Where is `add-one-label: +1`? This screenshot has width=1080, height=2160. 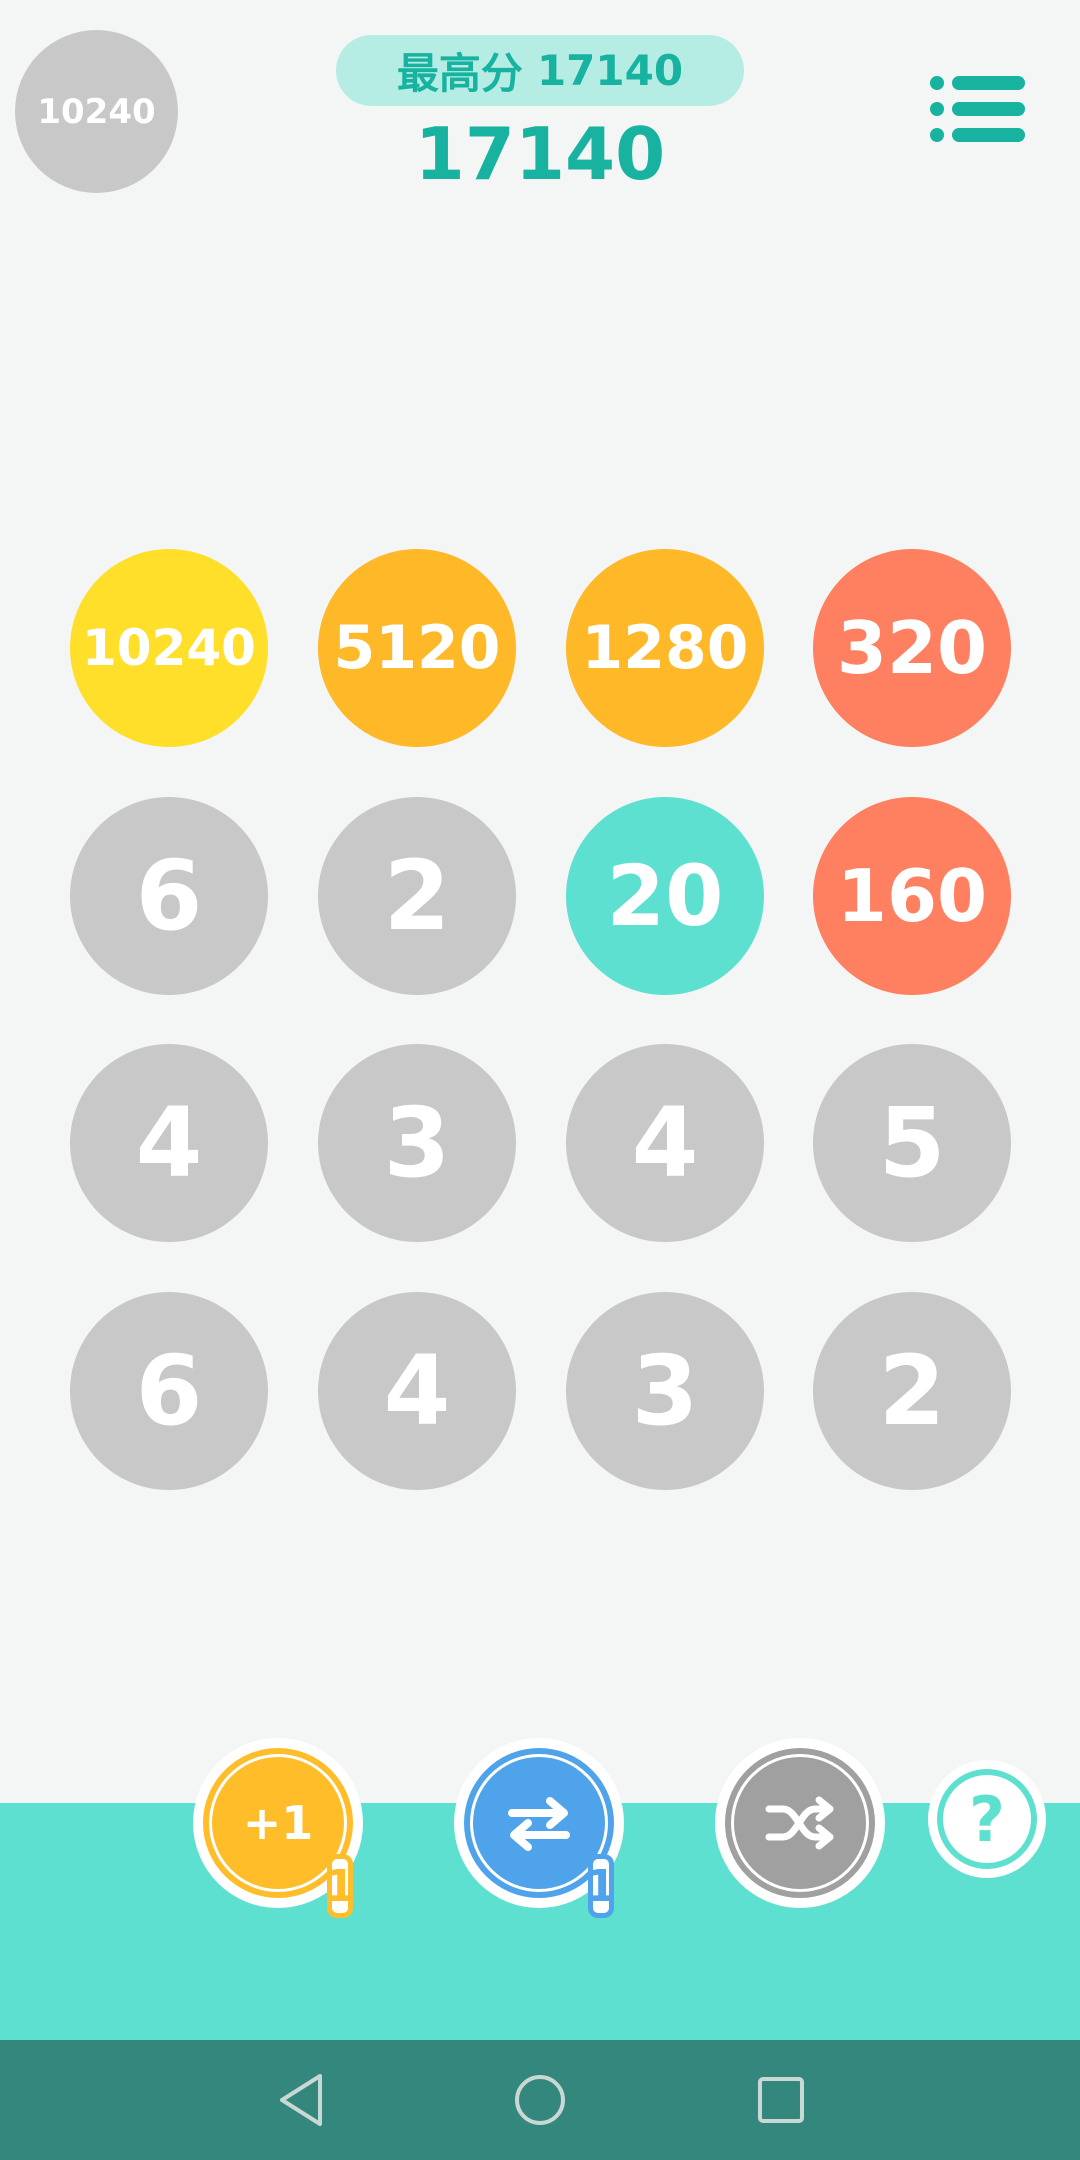
add-one-label: +1 is located at coordinates (278, 1823).